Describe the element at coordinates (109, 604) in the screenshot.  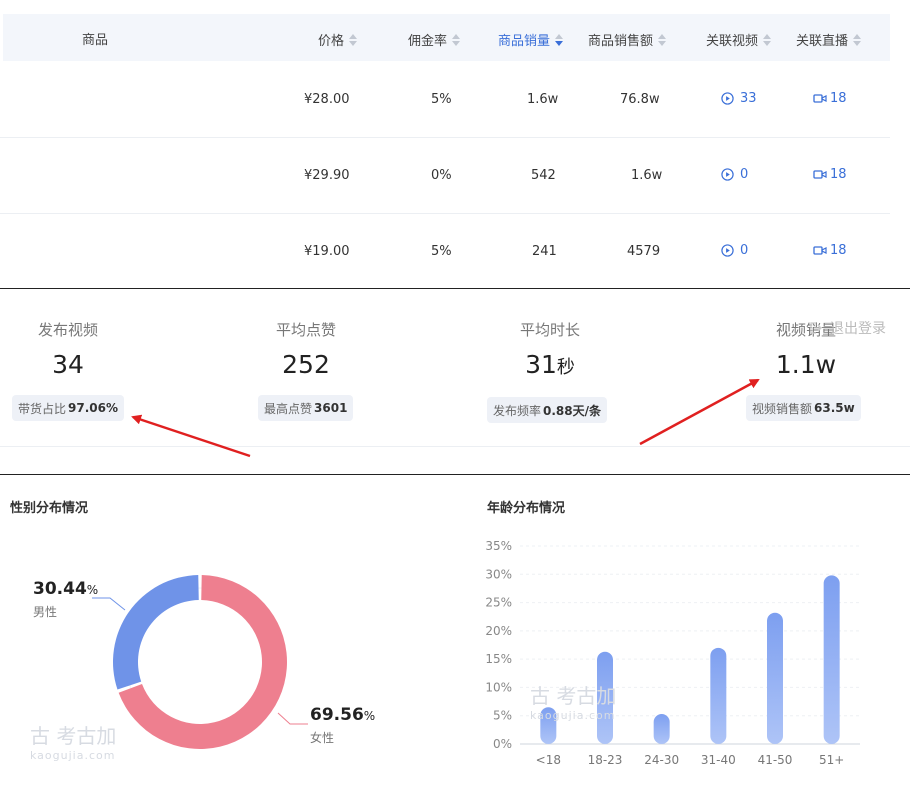
I see `leader-line-male` at that location.